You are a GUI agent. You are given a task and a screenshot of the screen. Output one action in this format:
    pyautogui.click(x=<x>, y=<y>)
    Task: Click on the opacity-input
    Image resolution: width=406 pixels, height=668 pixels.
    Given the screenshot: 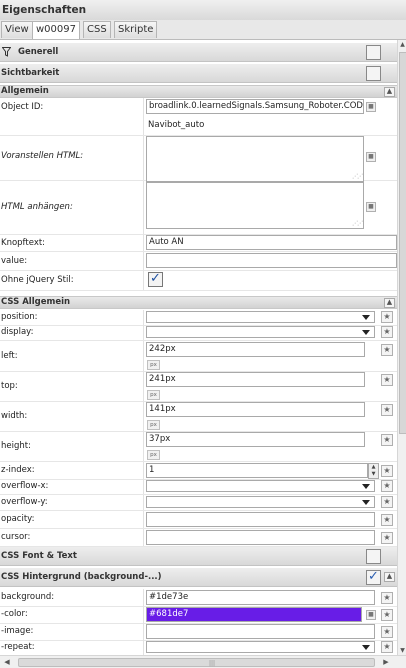 What is the action you would take?
    pyautogui.click(x=260, y=519)
    